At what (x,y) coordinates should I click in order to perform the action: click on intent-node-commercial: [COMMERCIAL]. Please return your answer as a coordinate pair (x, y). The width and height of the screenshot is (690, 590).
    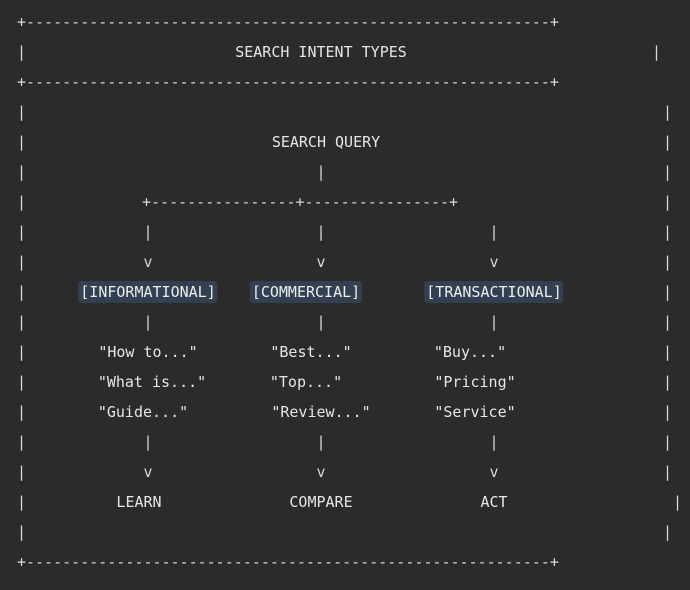
    Looking at the image, I should click on (306, 292).